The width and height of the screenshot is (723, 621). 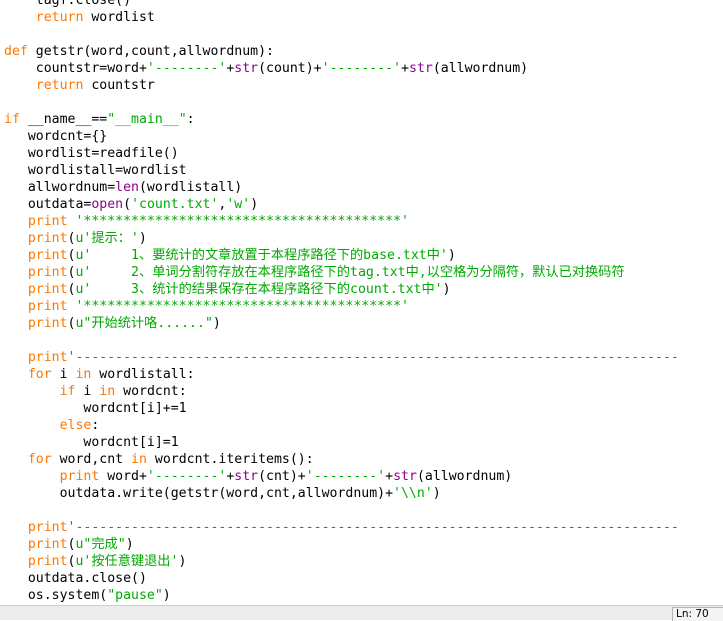 I want to click on code-token: os.system(, so click(x=56, y=595).